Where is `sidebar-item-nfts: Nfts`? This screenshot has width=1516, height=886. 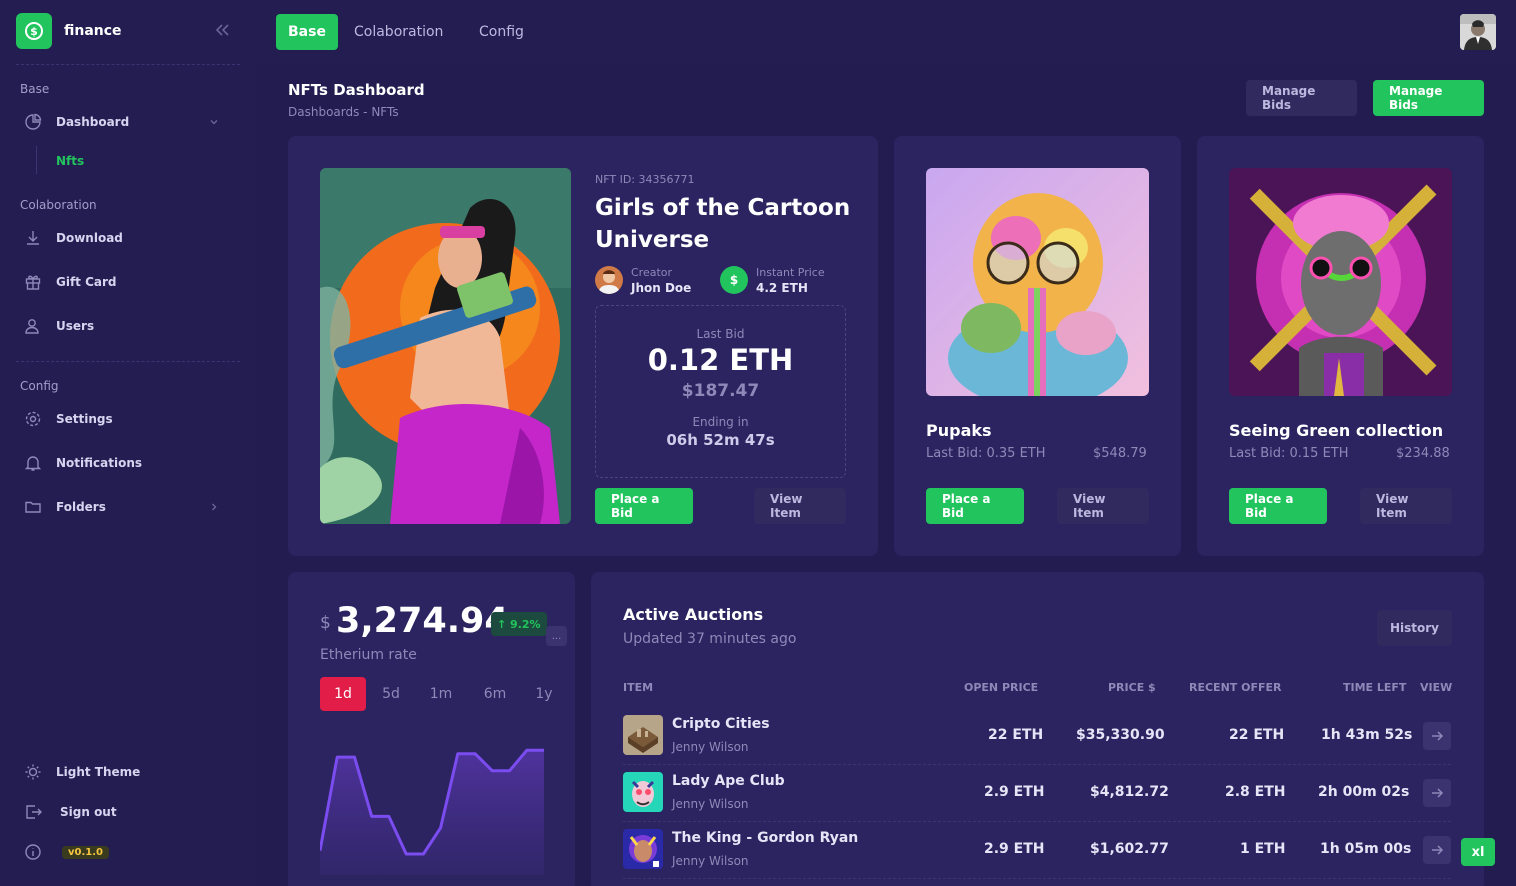 sidebar-item-nfts: Nfts is located at coordinates (70, 161).